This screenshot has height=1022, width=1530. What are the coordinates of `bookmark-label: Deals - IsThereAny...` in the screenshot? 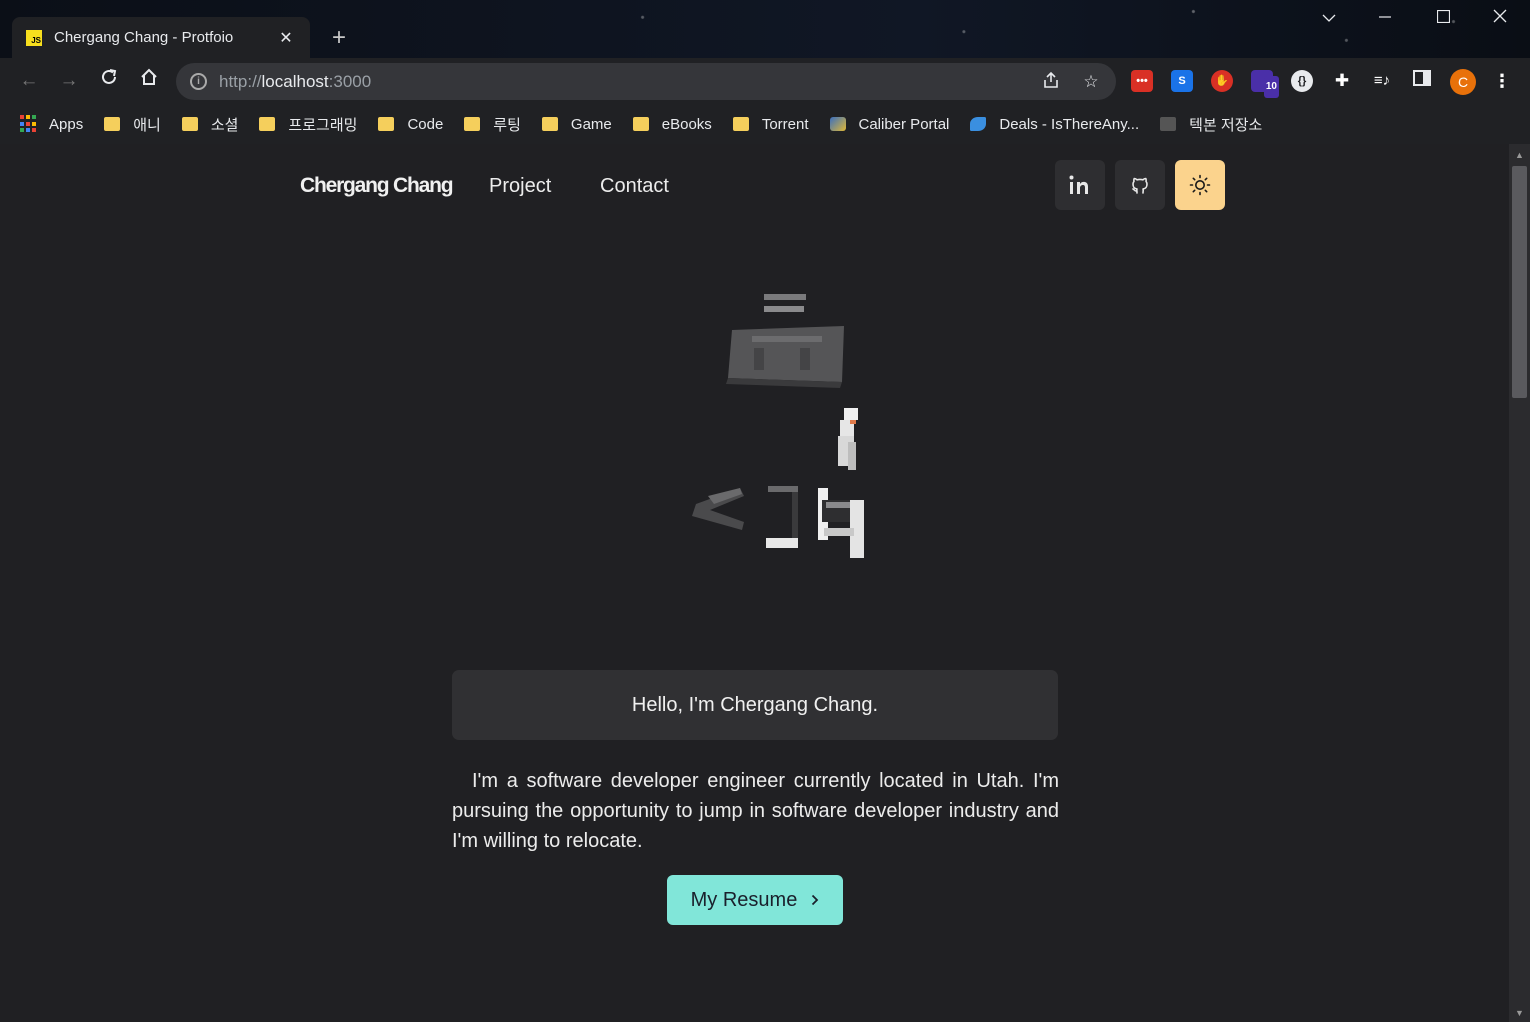 It's located at (1069, 124).